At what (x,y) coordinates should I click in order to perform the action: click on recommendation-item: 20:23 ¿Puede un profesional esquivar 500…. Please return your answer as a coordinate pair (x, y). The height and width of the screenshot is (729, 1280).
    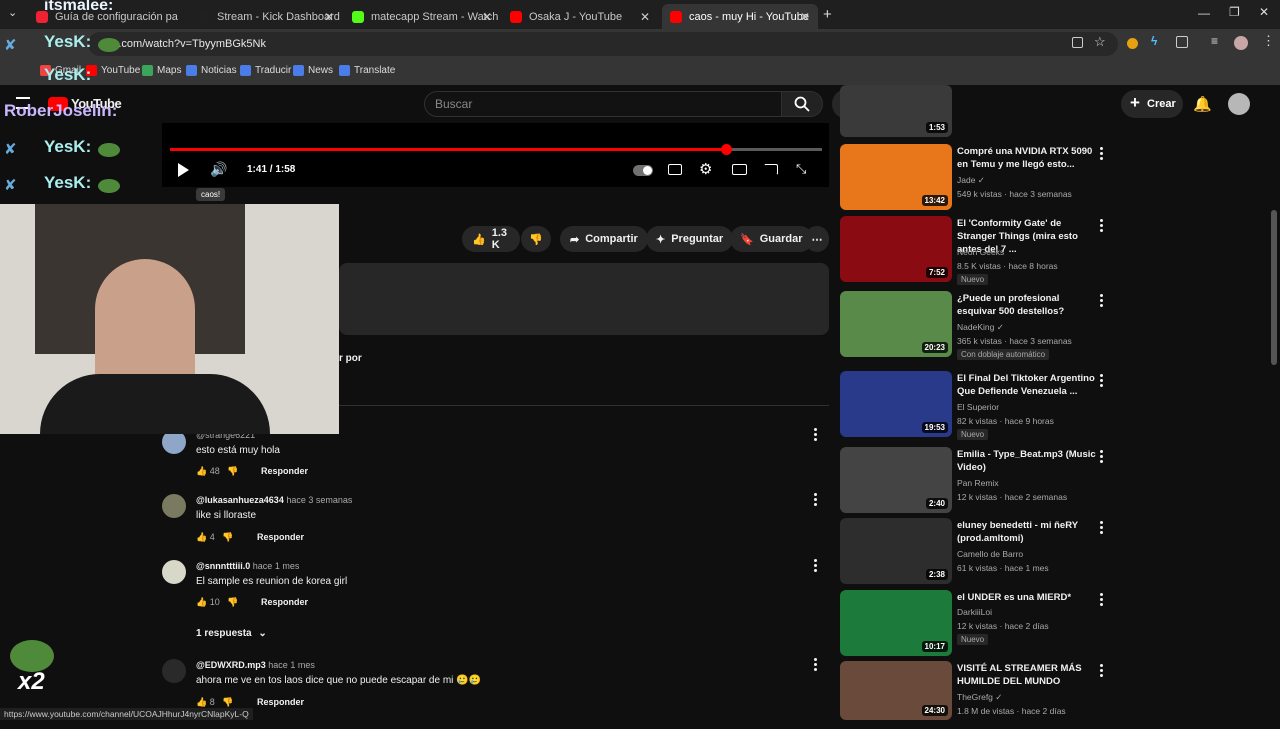
    Looking at the image, I should click on (975, 325).